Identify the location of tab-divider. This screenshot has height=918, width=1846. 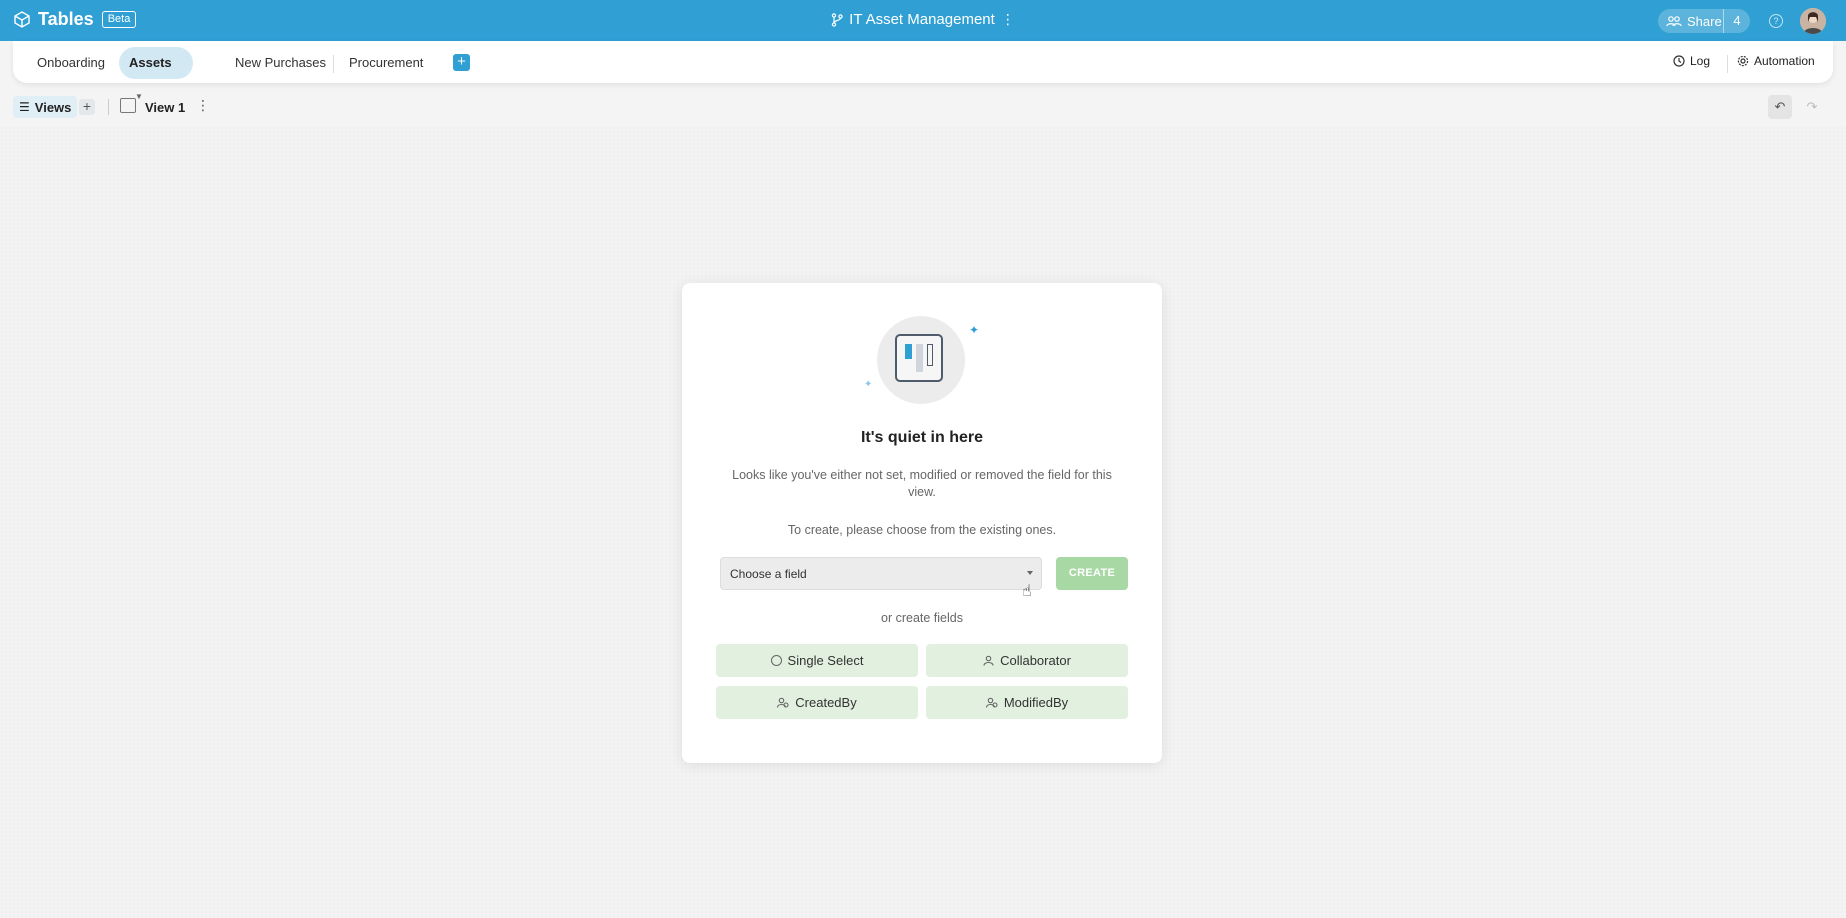
(333, 64).